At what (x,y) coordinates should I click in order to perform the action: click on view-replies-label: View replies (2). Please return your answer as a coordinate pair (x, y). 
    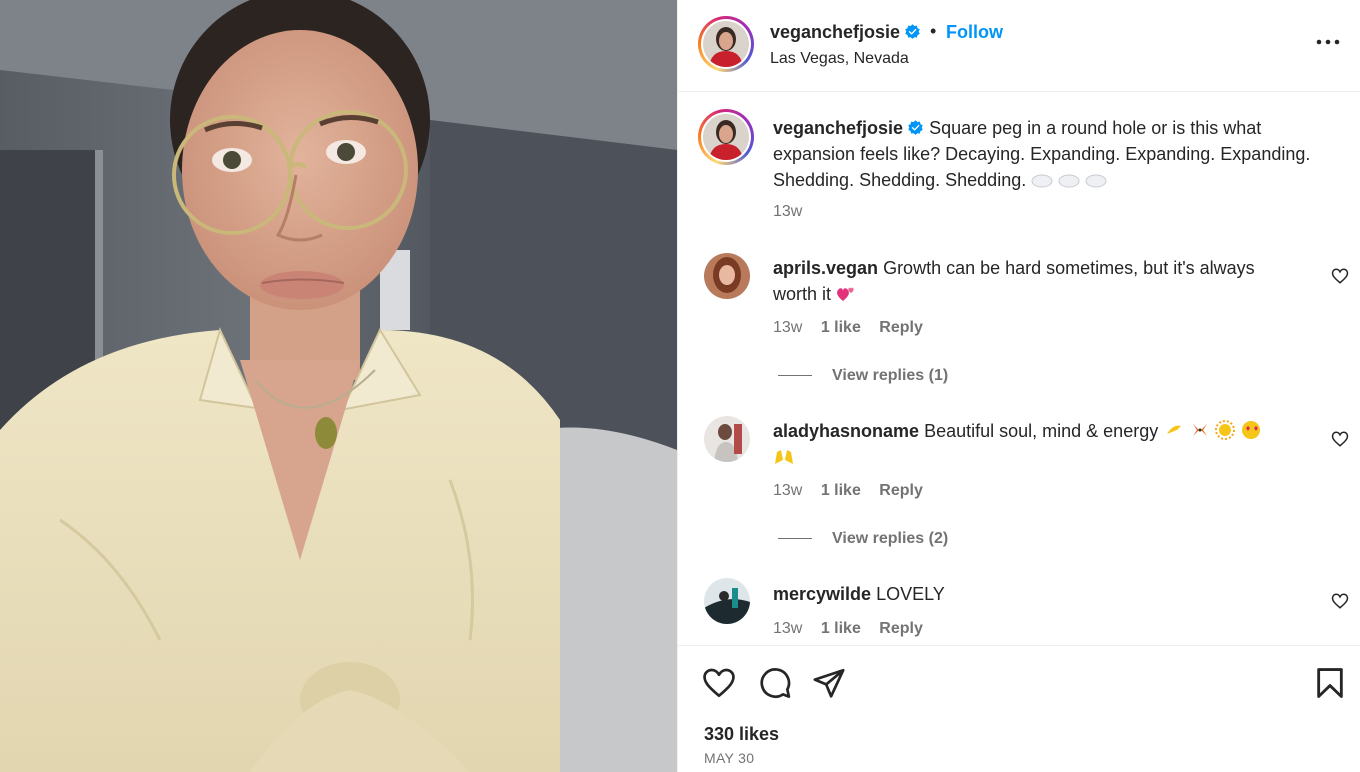
    Looking at the image, I should click on (890, 538).